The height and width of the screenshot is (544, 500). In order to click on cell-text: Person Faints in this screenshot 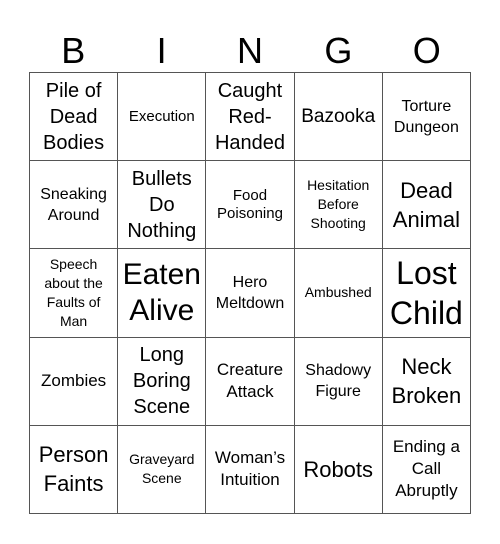, I will do `click(73, 469)`.